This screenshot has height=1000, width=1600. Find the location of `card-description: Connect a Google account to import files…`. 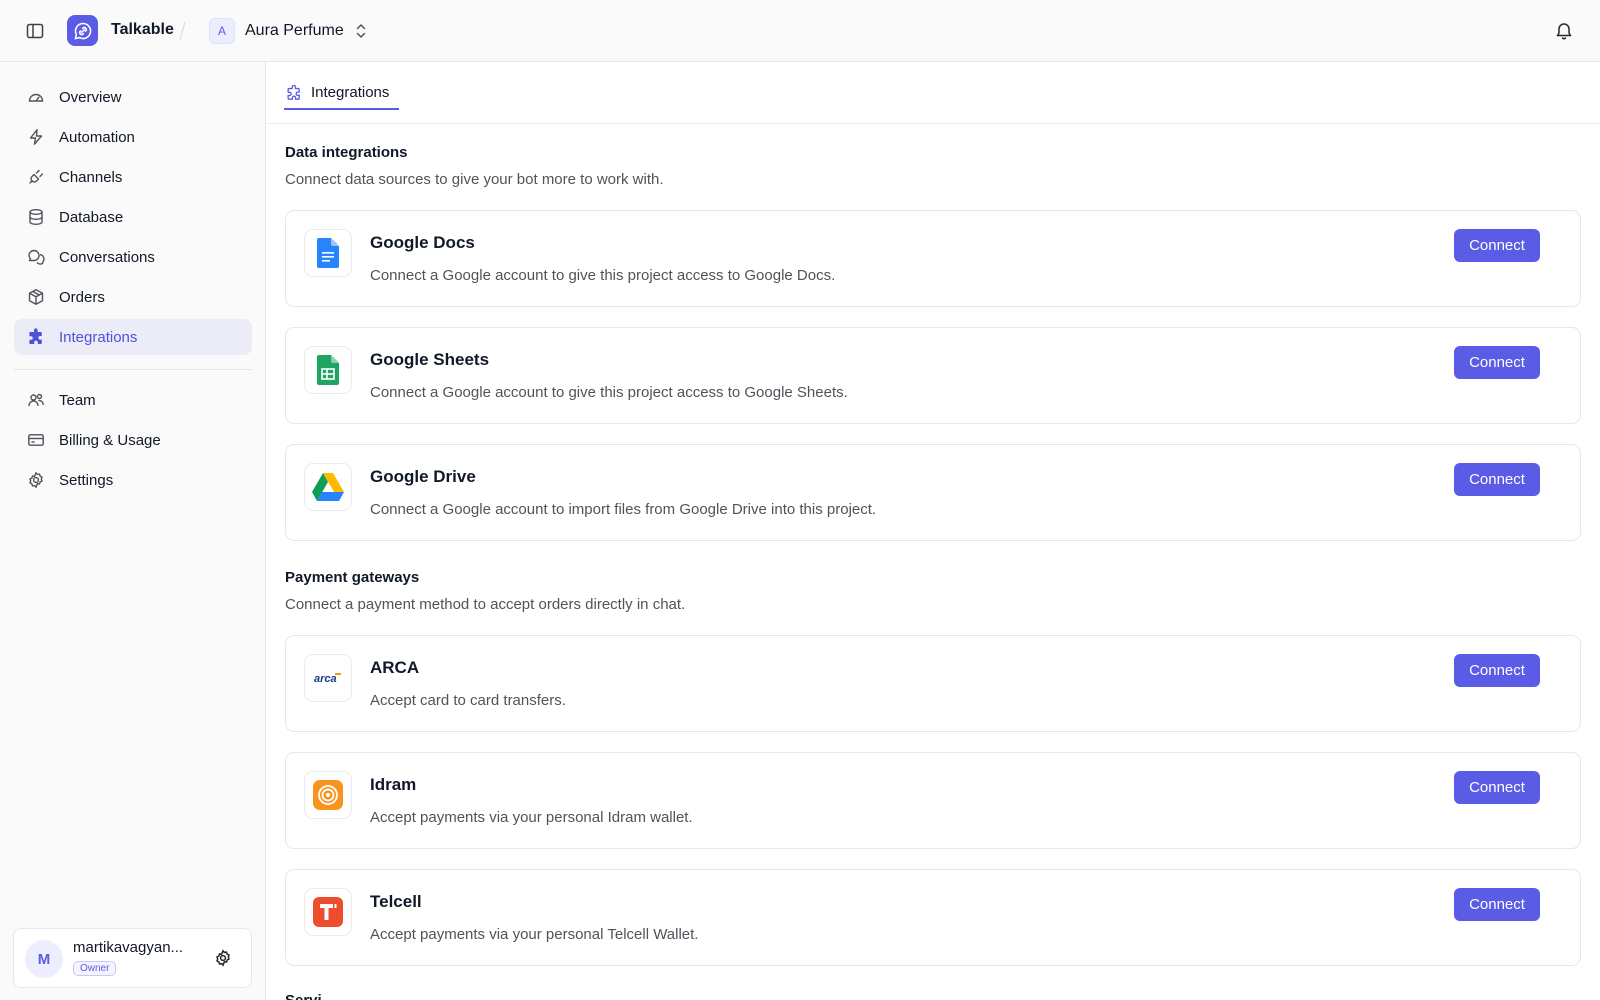

card-description: Connect a Google account to import files… is located at coordinates (623, 509).